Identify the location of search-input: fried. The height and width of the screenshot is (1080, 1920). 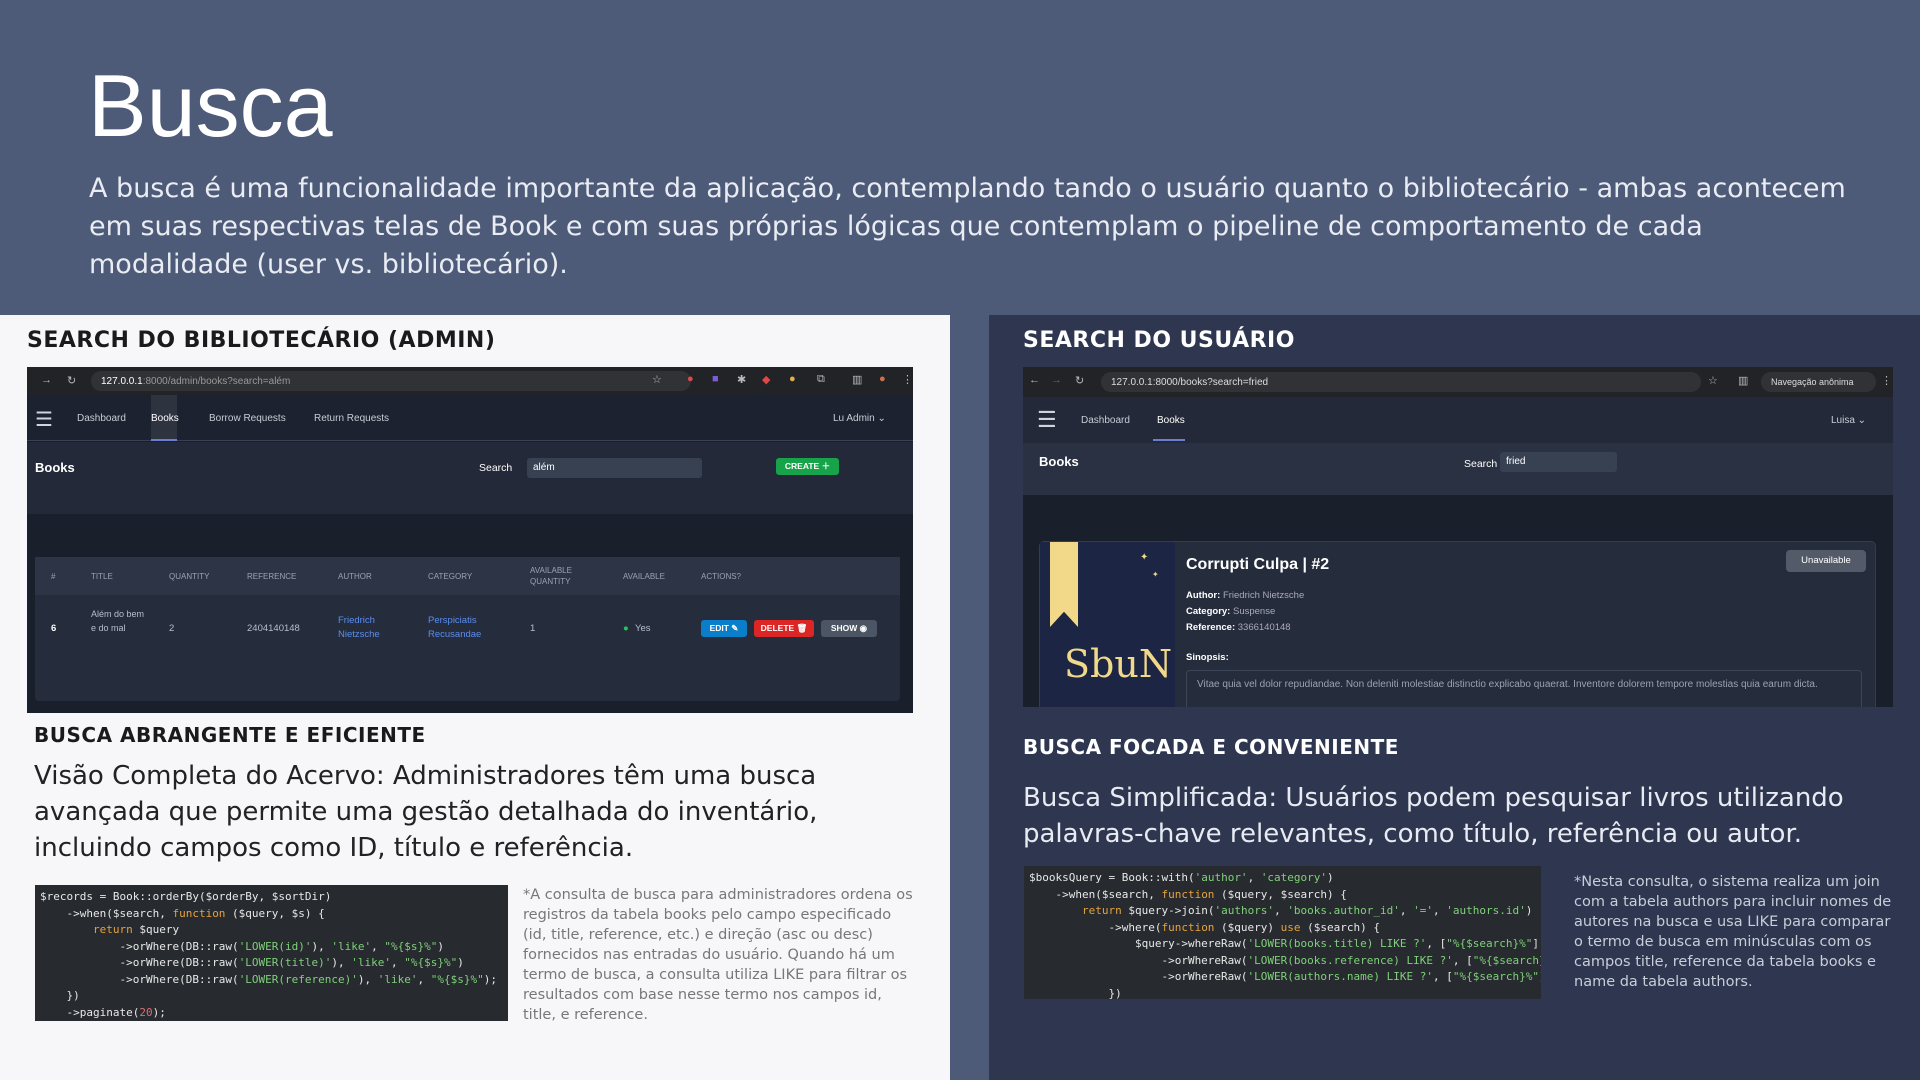
(1558, 462).